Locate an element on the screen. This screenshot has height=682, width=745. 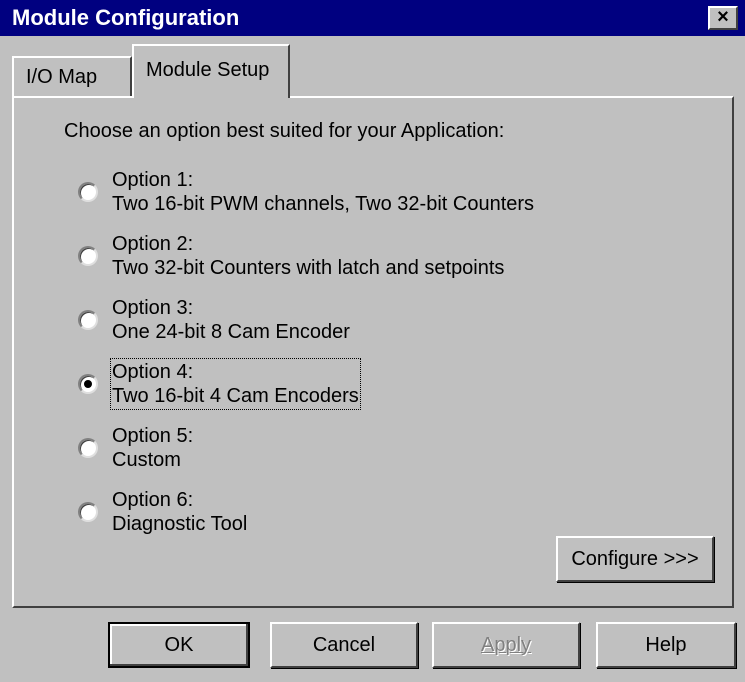
option-6-text: Option 6: Diagnostic Tool is located at coordinates (179, 512).